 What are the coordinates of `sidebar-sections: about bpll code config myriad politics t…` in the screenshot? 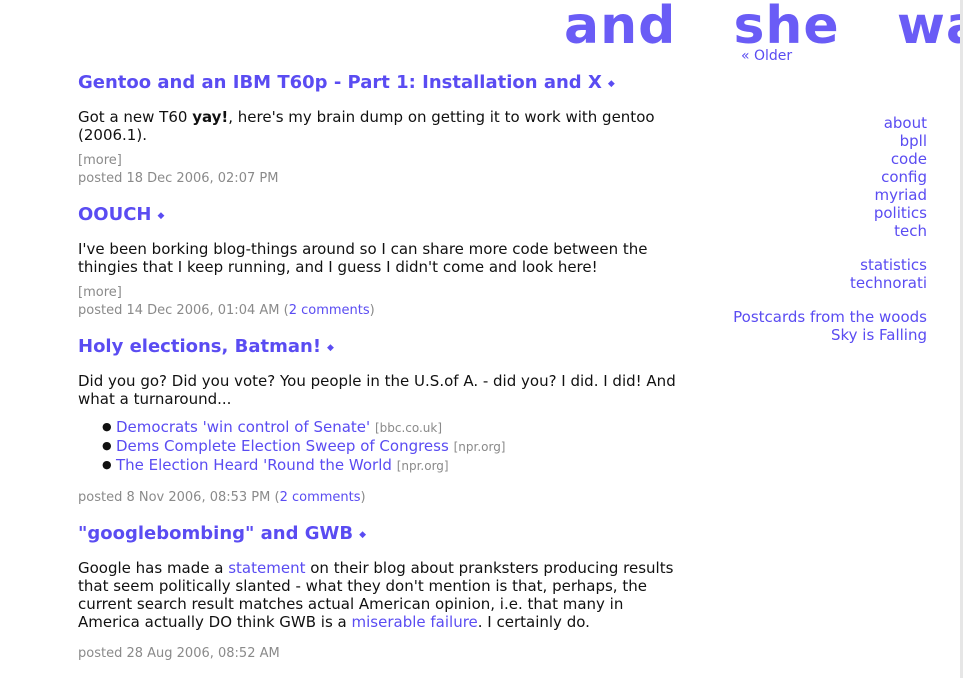 It's located at (830, 177).